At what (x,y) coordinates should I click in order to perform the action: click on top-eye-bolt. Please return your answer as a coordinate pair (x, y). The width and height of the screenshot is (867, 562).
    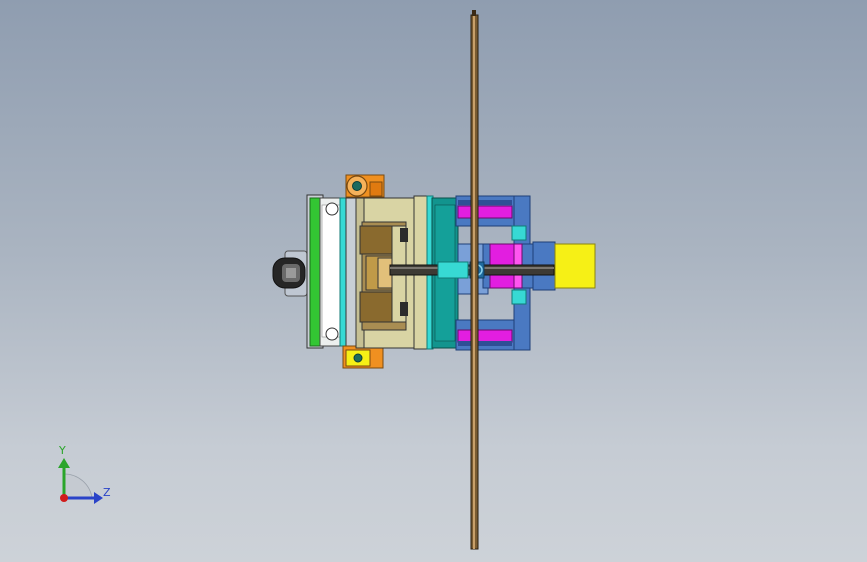
    Looking at the image, I should click on (365, 186).